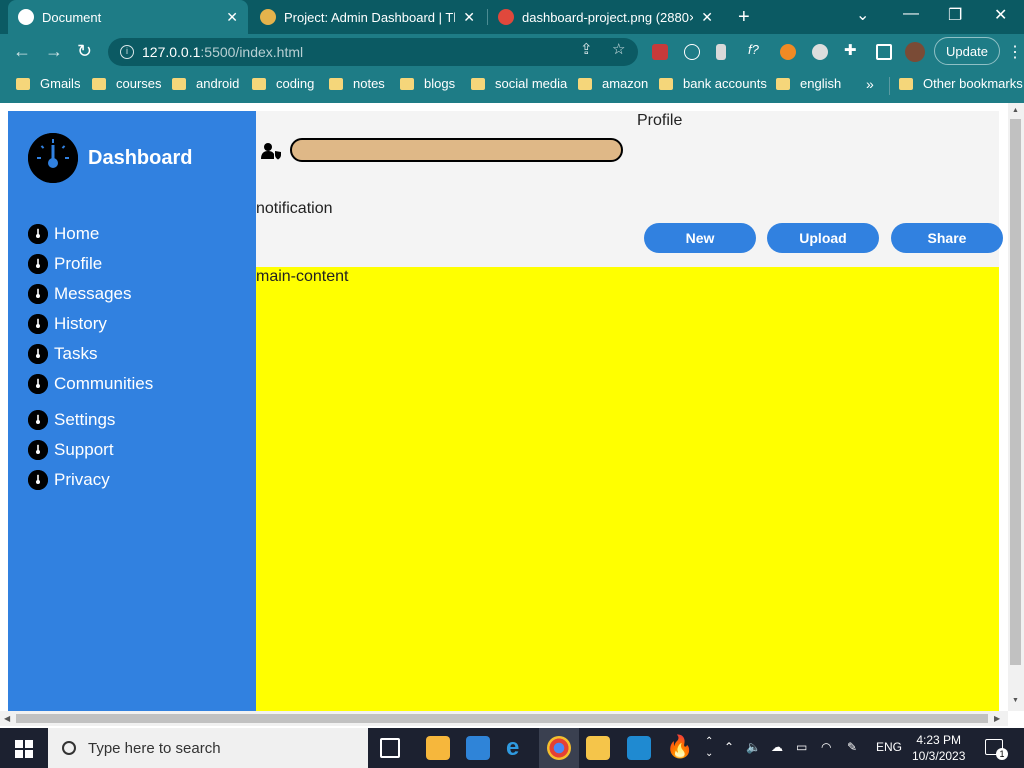  Describe the element at coordinates (598, 748) in the screenshot. I see `file-explorer-icon` at that location.